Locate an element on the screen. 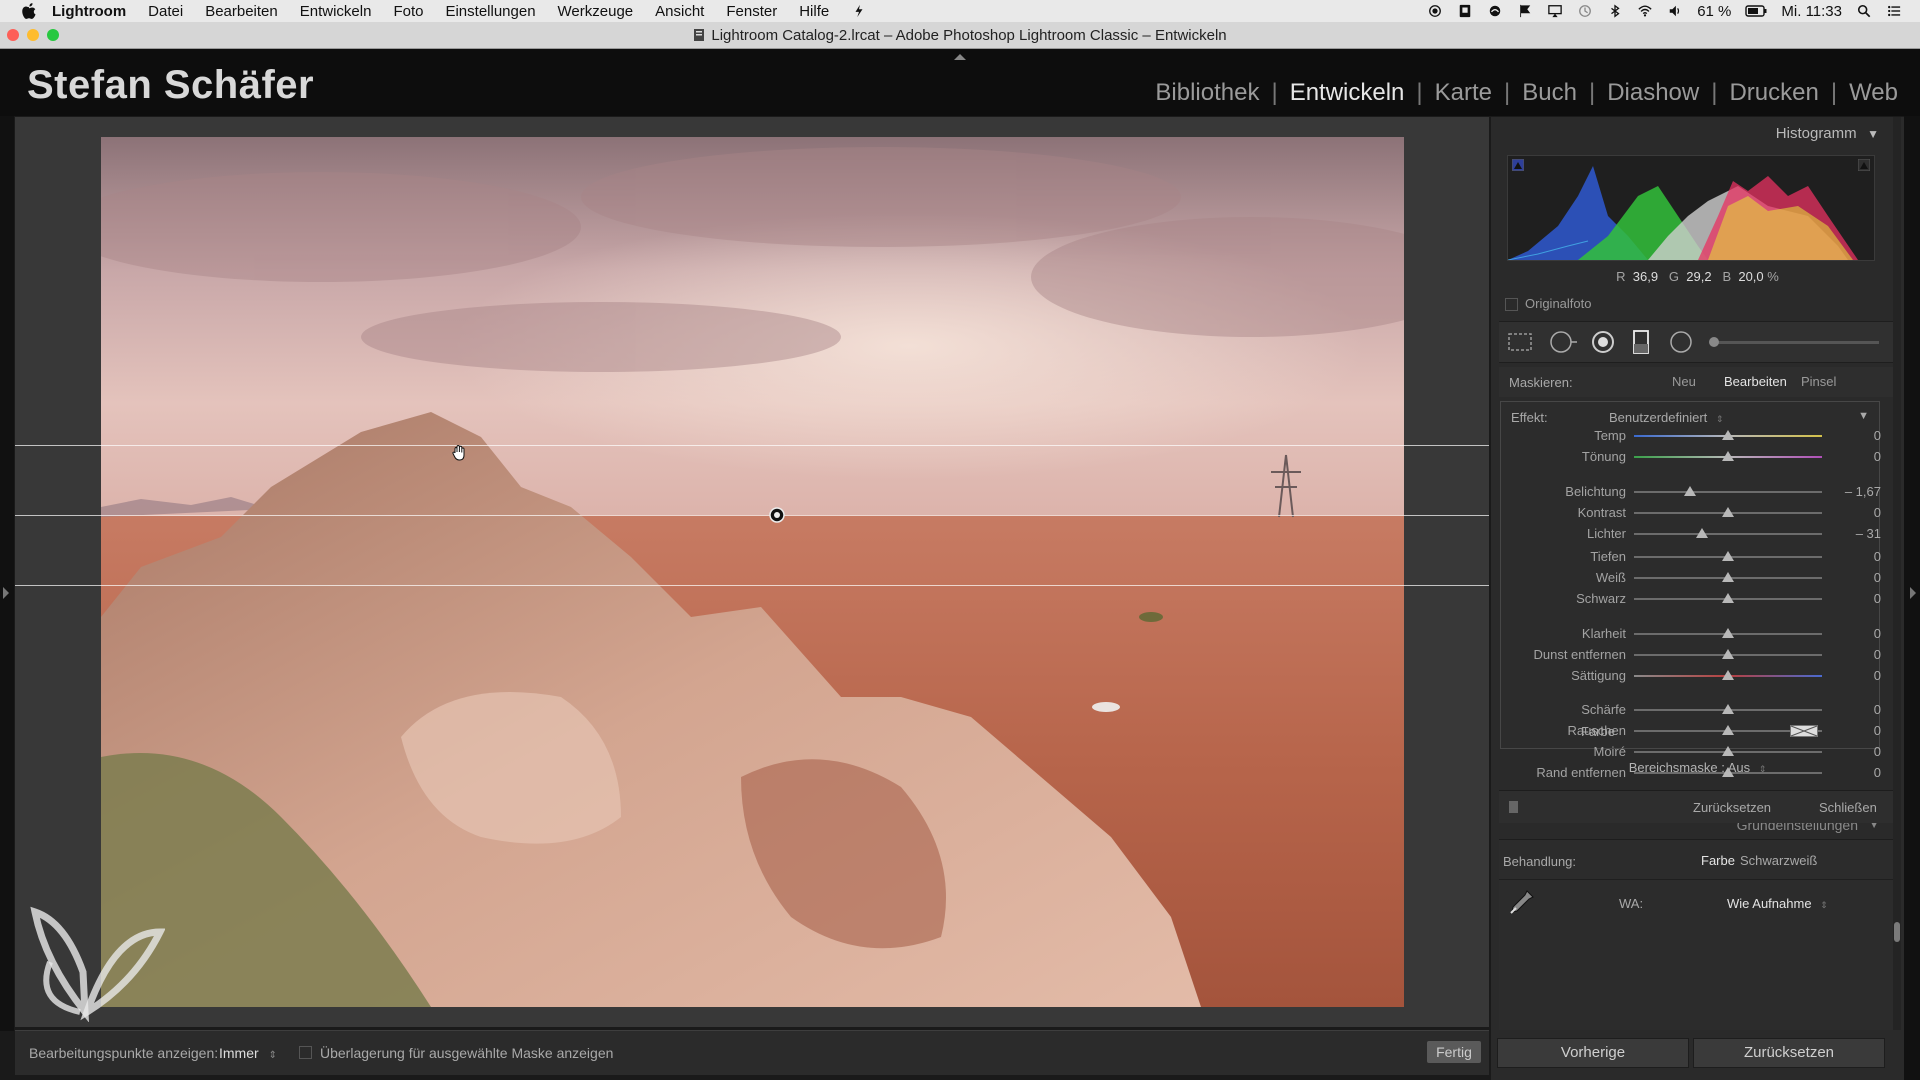  slider-rauschen: Rauschen 0 is located at coordinates (1691, 731).